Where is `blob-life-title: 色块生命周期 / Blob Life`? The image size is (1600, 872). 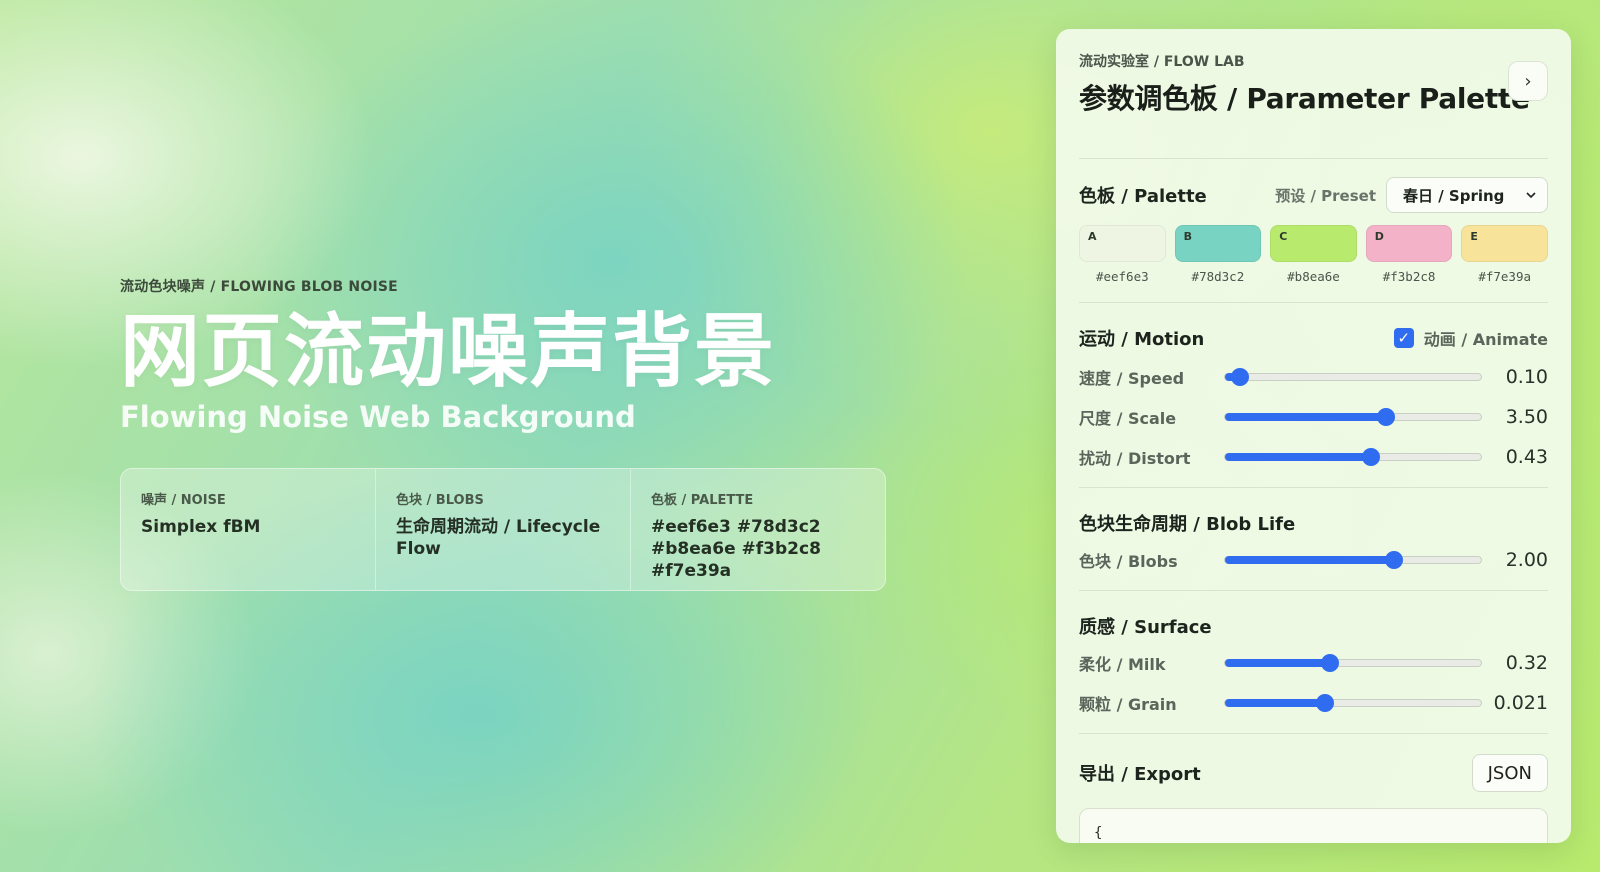
blob-life-title: 色块生命周期 / Blob Life is located at coordinates (1187, 524).